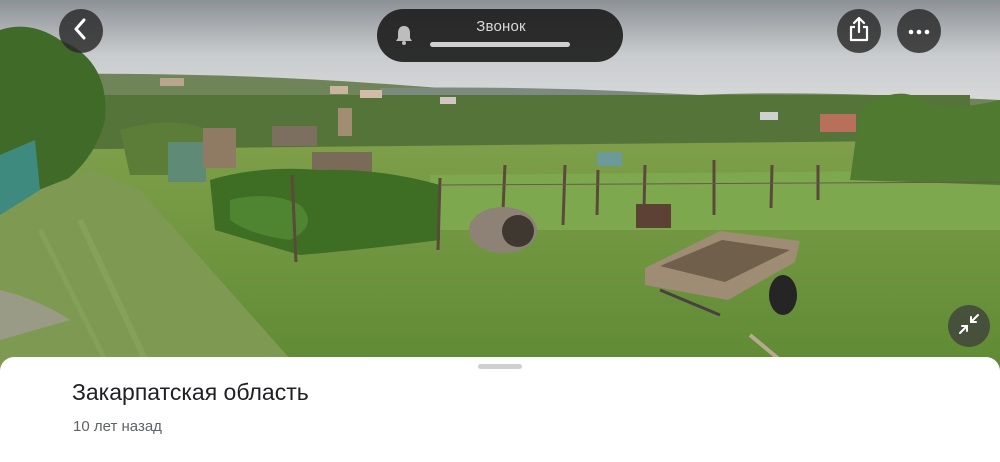  I want to click on place-title: Закарпатская область, so click(190, 392).